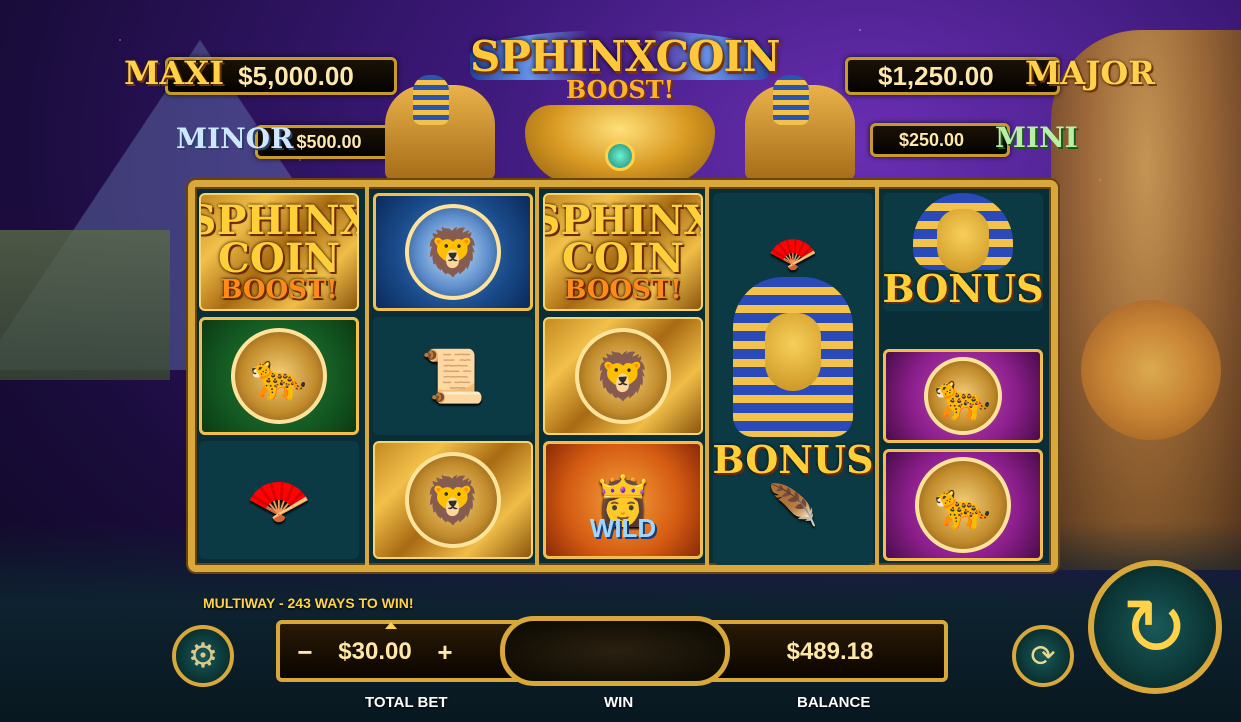 This screenshot has height=722, width=1241. Describe the element at coordinates (1151, 370) in the screenshot. I see `sun-disc-decoration` at that location.